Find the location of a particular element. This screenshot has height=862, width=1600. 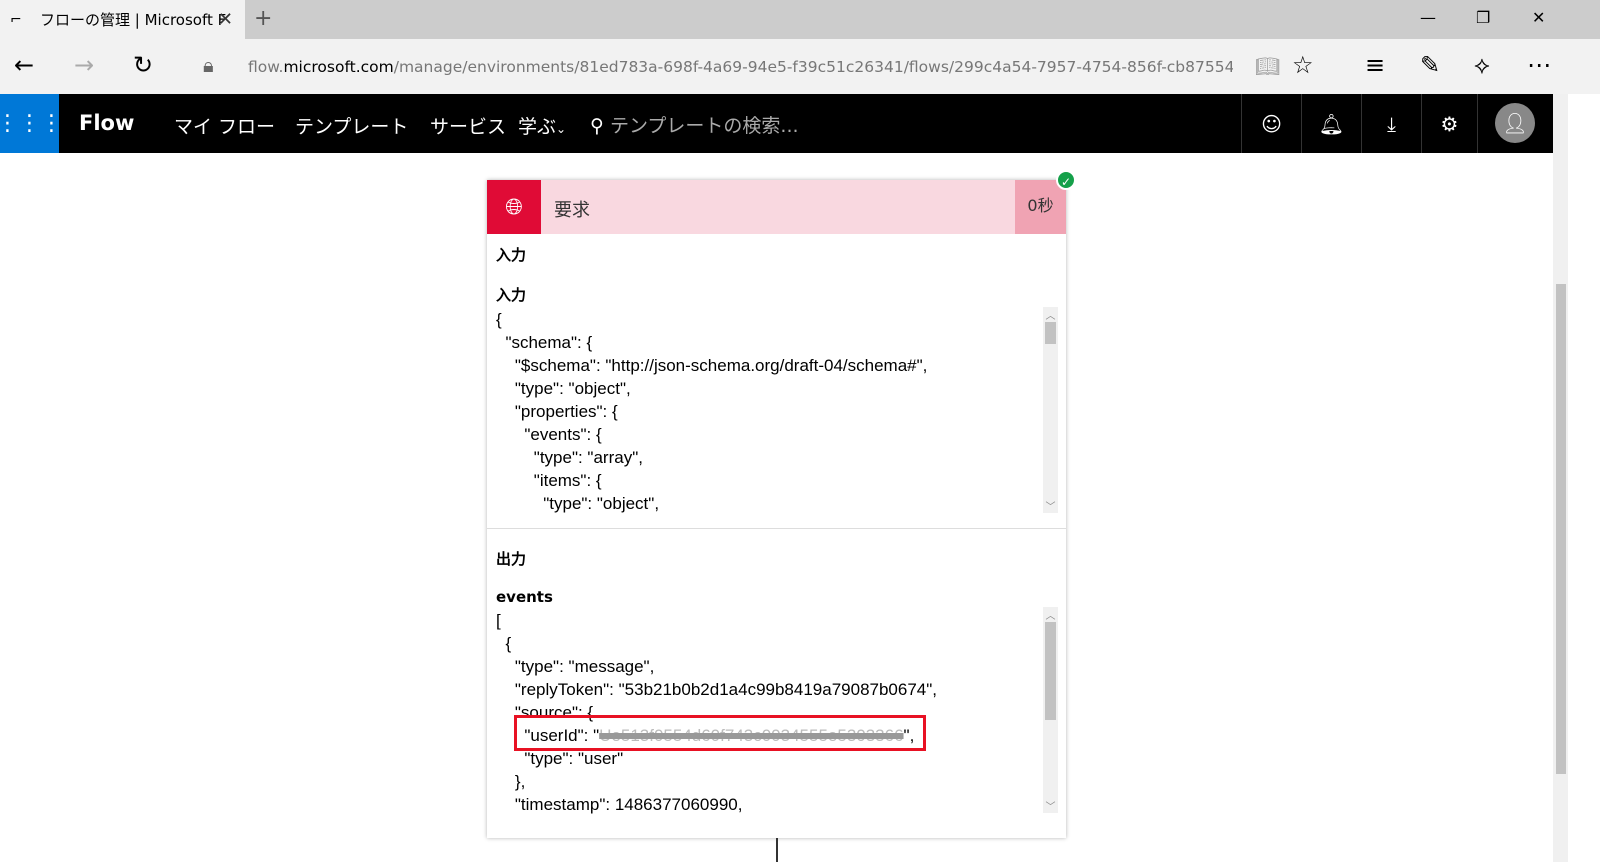

settings-gear-icon: ⚙ is located at coordinates (1449, 123).